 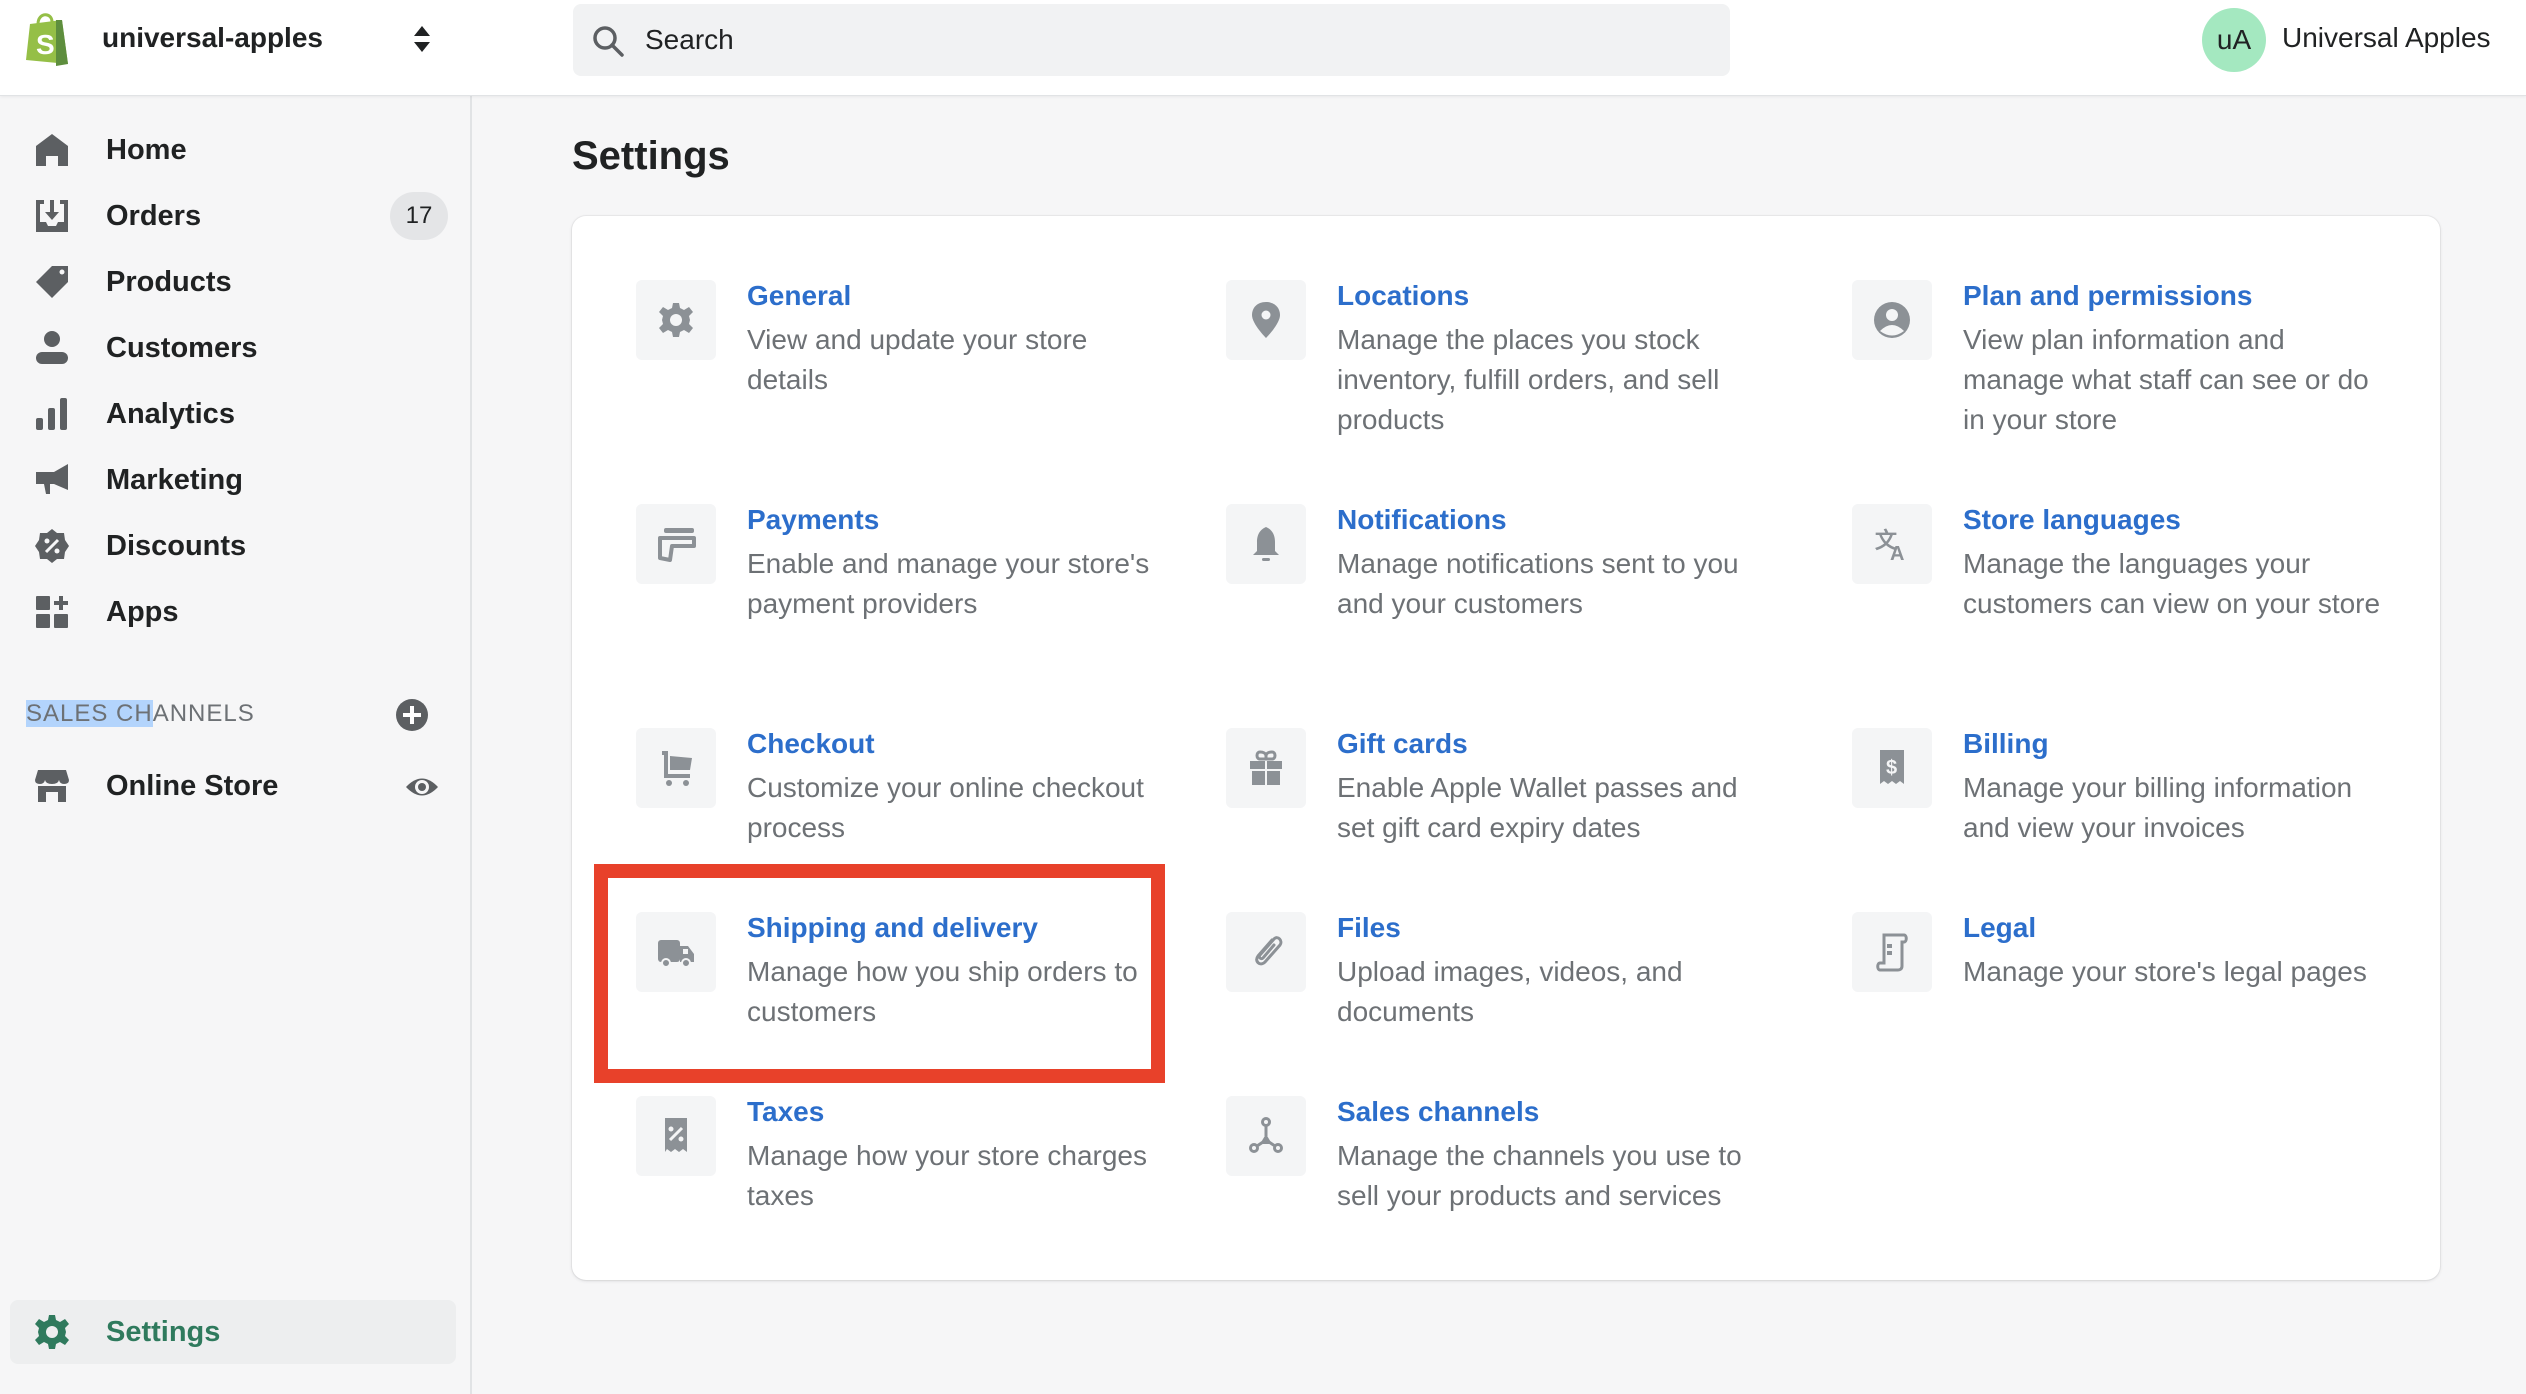 I want to click on sales-channels-icon, so click(x=1266, y=1135).